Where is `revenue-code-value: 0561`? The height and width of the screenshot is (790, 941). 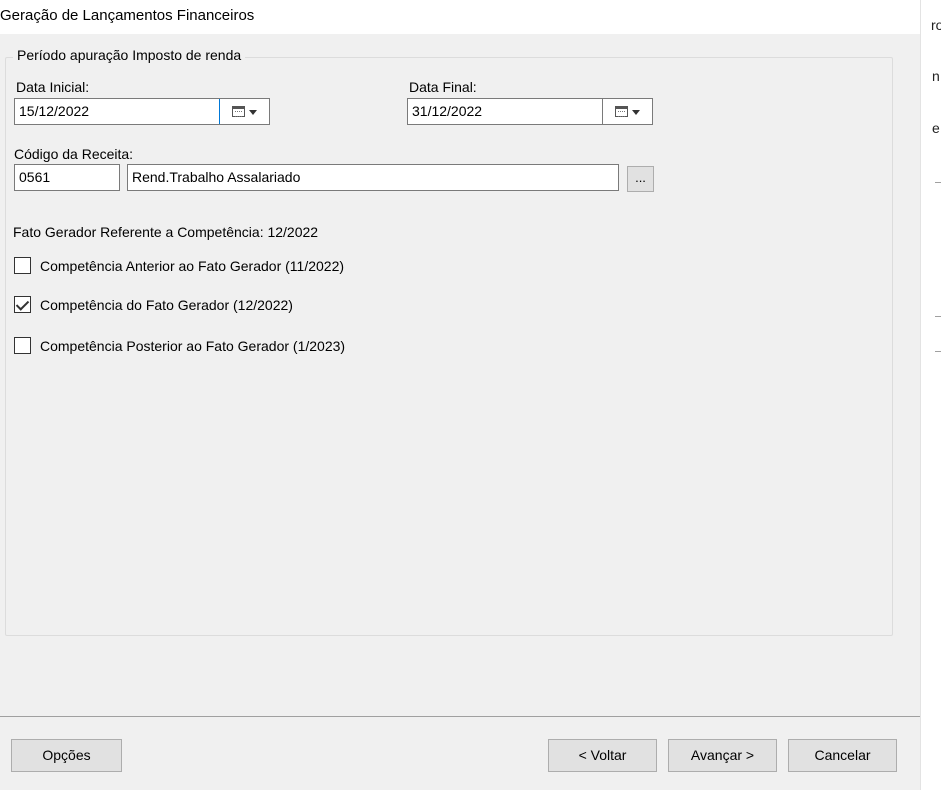
revenue-code-value: 0561 is located at coordinates (35, 177).